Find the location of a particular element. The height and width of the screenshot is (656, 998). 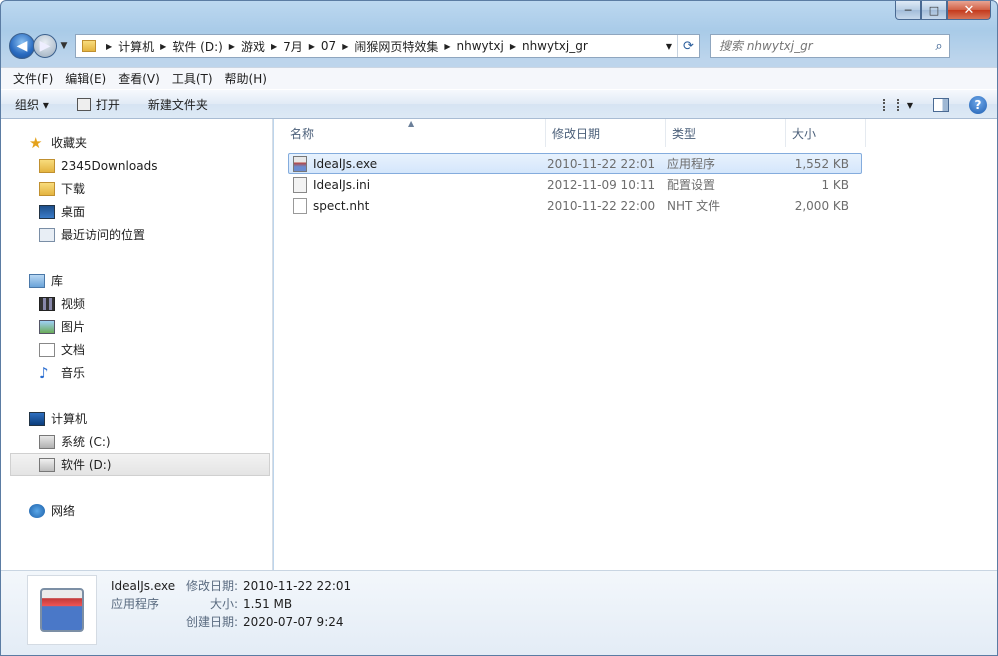

column-date: 修改日期 is located at coordinates (606, 133).